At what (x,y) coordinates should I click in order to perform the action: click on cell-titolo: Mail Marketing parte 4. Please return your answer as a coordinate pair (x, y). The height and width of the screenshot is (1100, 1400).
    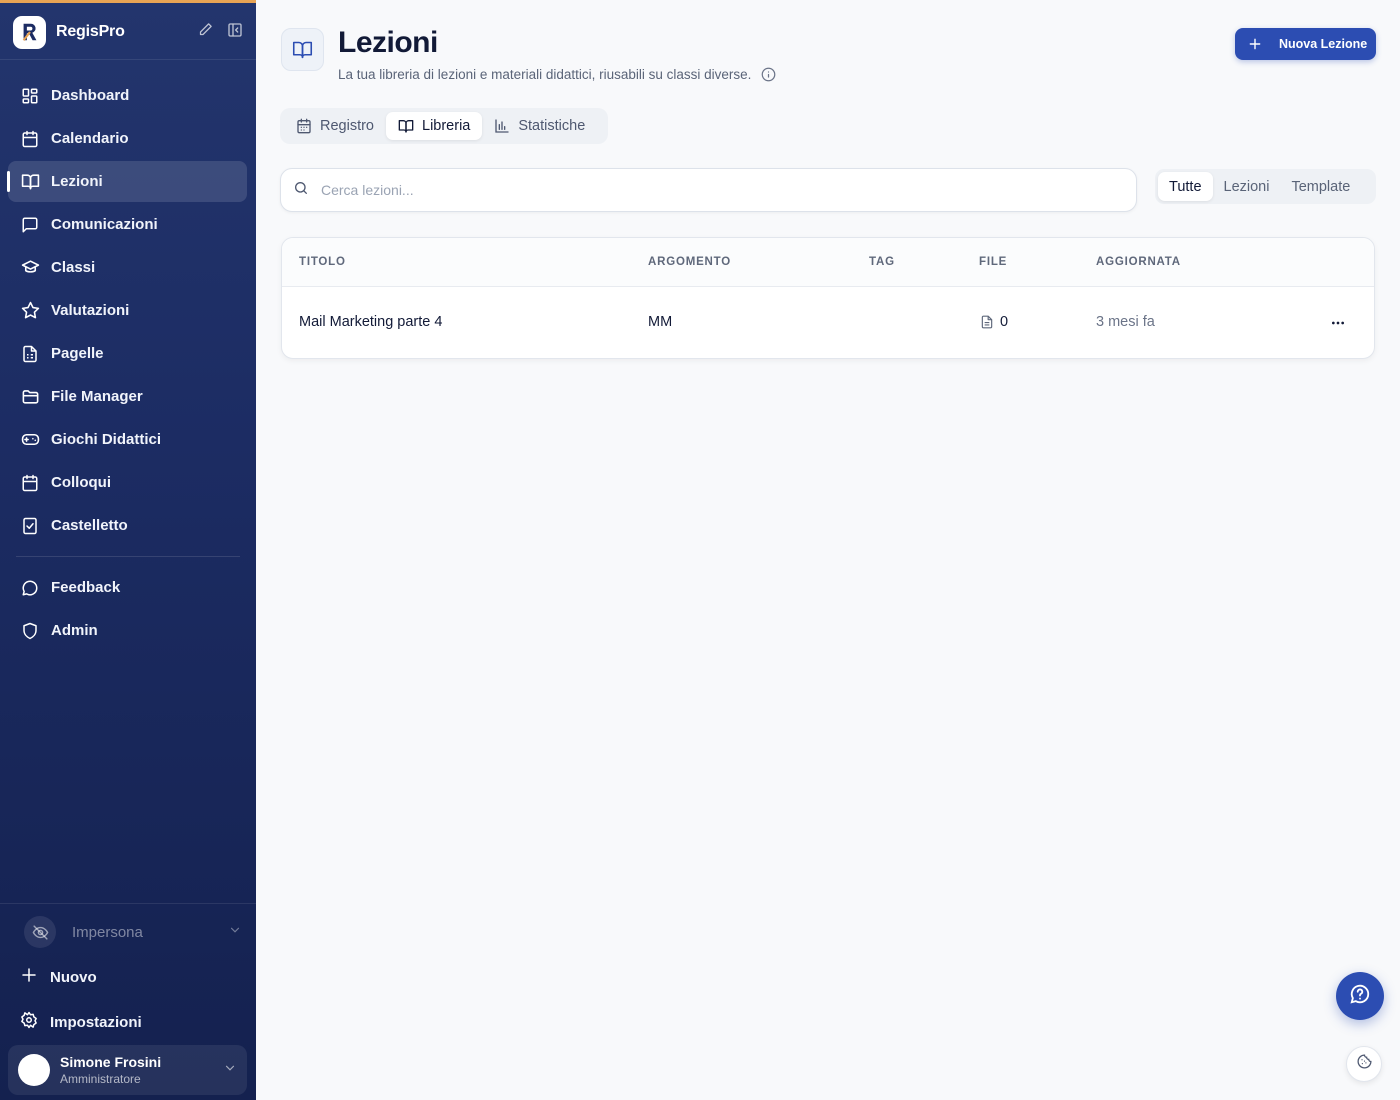
    Looking at the image, I should click on (370, 322).